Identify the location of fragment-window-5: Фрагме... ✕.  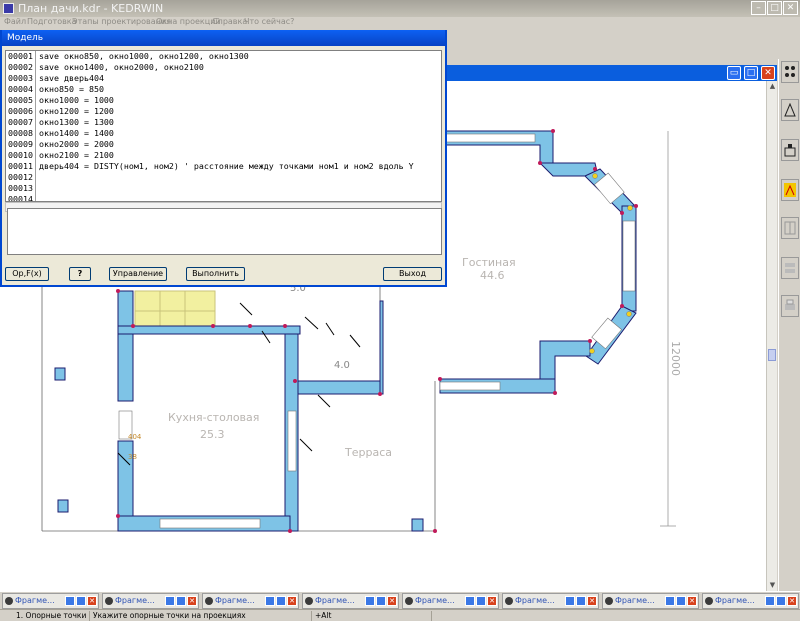
(450, 601).